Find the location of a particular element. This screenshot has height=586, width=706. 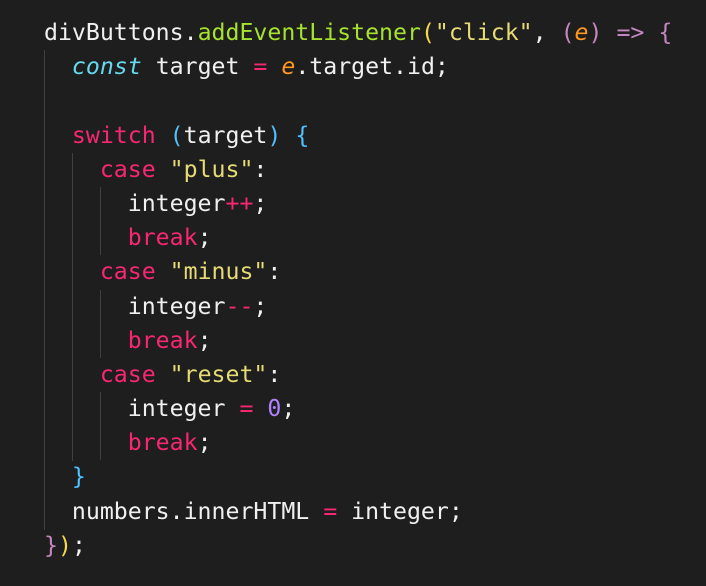

code-token: , is located at coordinates (546, 32).